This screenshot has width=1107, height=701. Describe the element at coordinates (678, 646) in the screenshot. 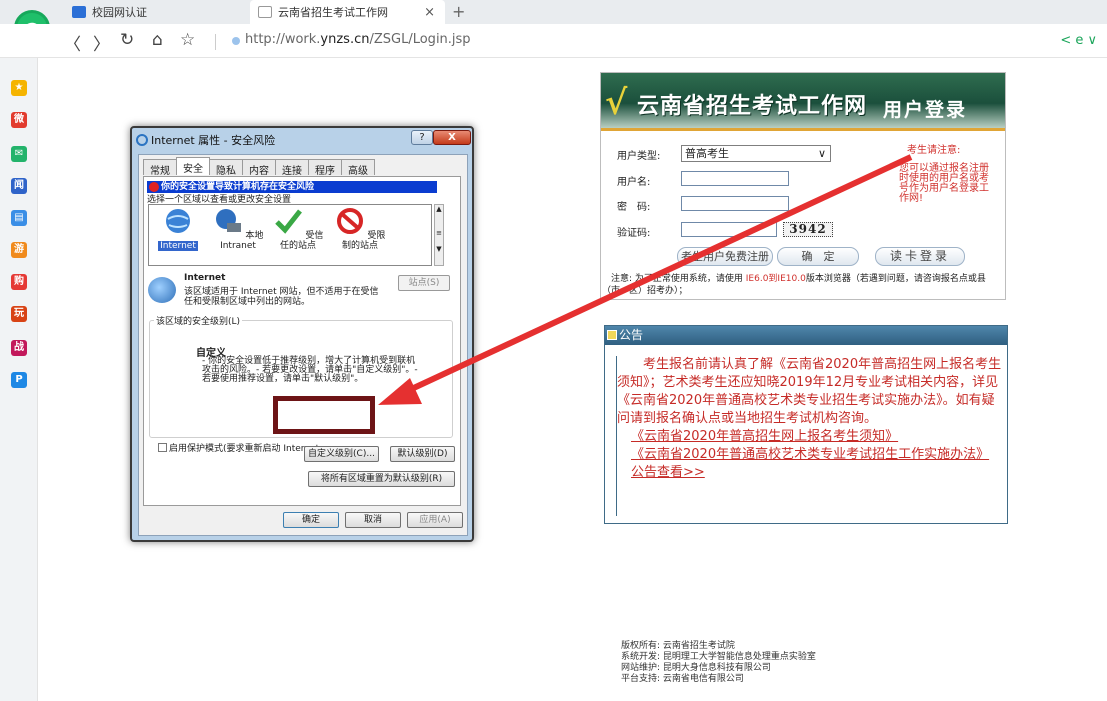

I see `footer-line: 版权所有: 云南省招生考试院` at that location.